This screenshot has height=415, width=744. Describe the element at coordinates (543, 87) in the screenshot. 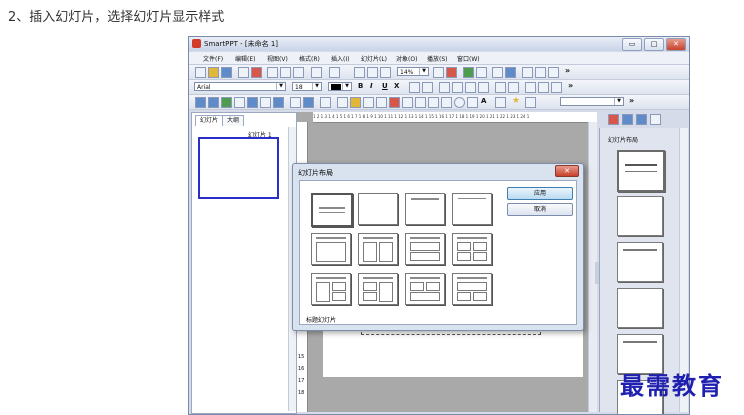

I see `outdent-icon` at that location.